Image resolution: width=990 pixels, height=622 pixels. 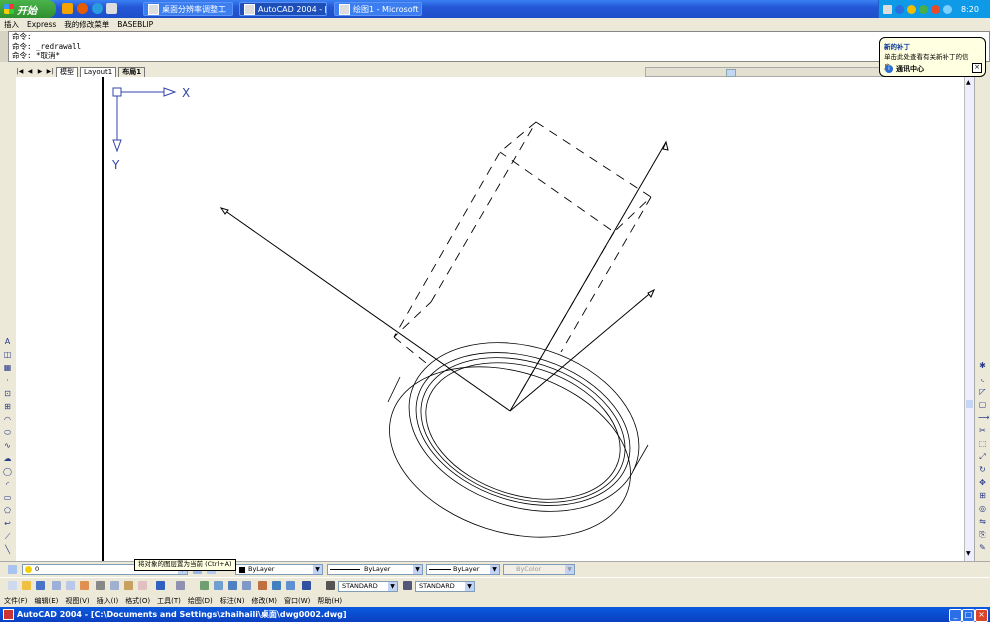 What do you see at coordinates (329, 601) in the screenshot?
I see `menu-help: 帮助(H)` at bounding box center [329, 601].